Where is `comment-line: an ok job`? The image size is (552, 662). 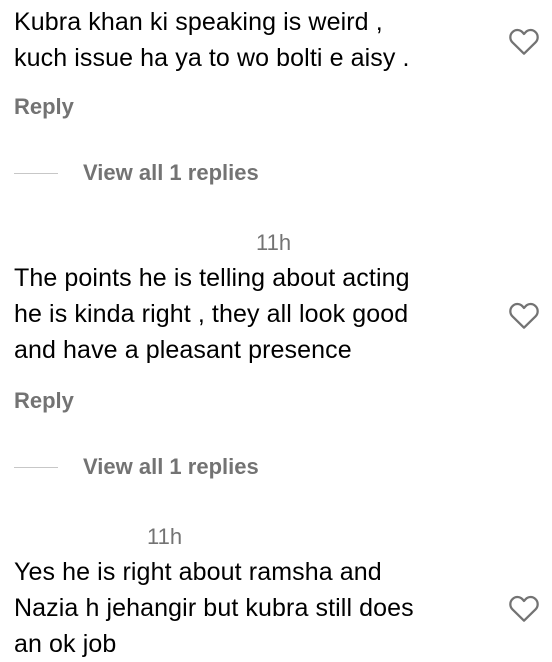
comment-line: an ok job is located at coordinates (65, 644).